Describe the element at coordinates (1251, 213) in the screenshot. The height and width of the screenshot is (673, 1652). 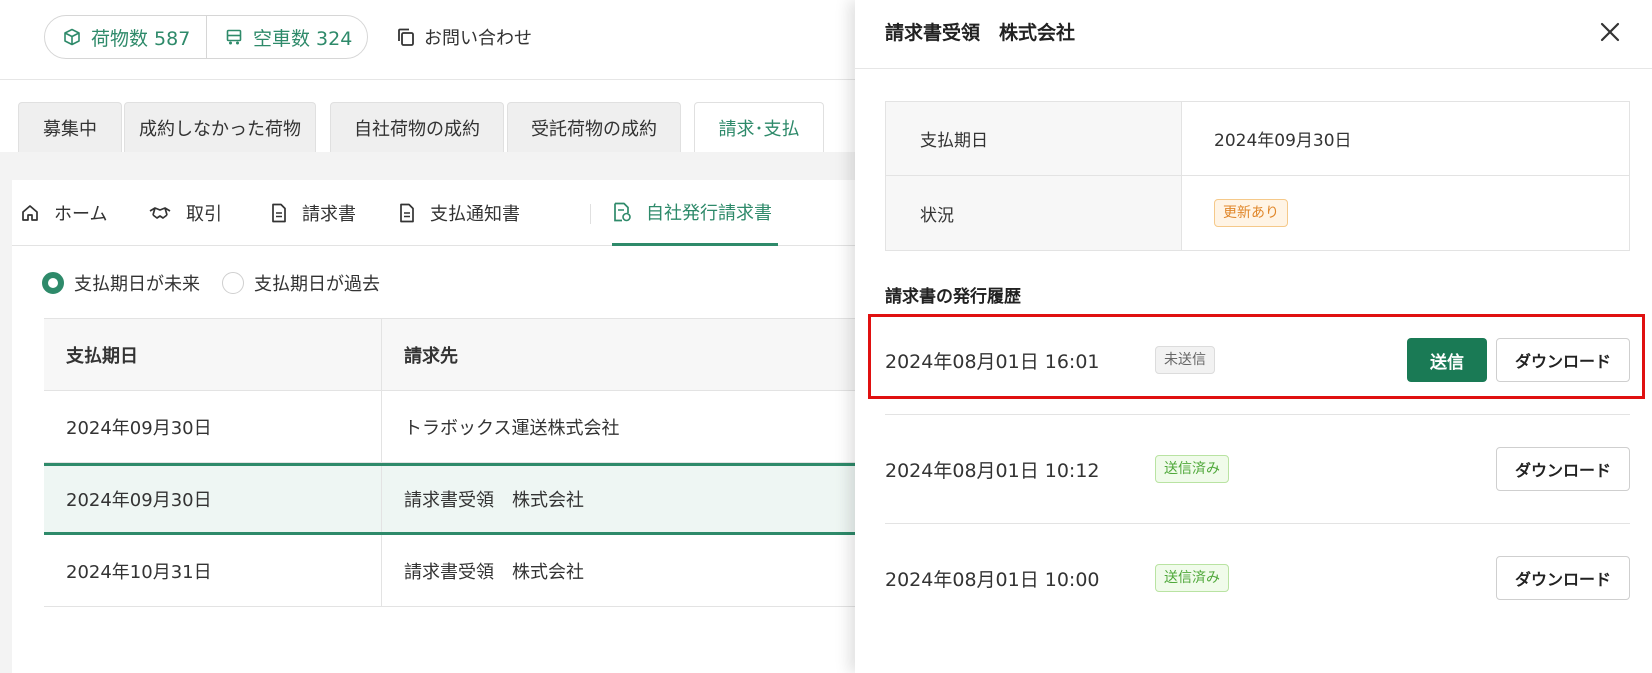
I see `status-badge: 更新あり` at that location.